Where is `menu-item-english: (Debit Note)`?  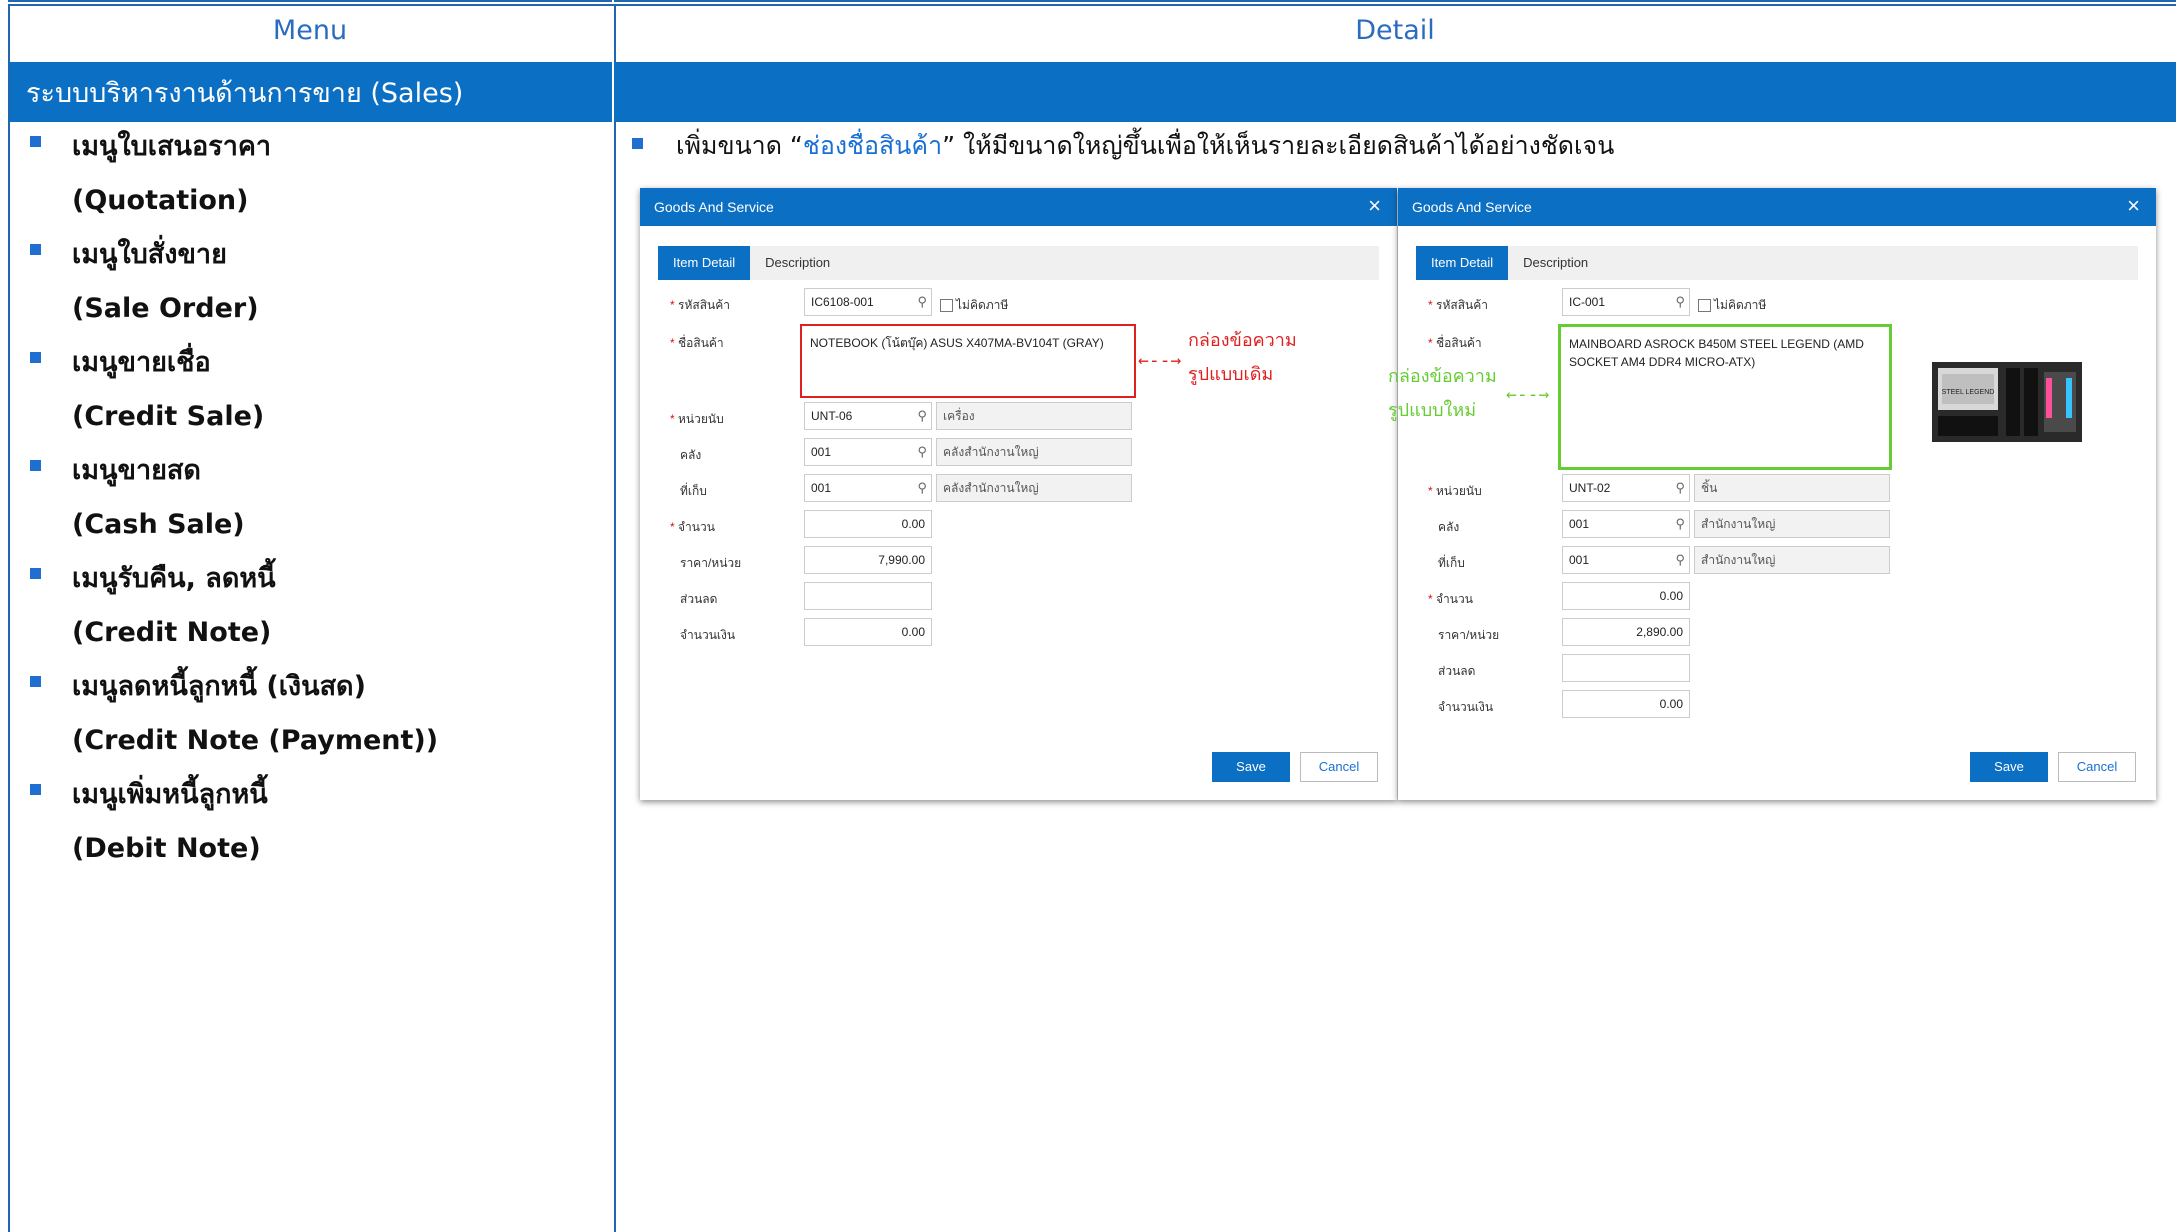
menu-item-english: (Debit Note) is located at coordinates (166, 848).